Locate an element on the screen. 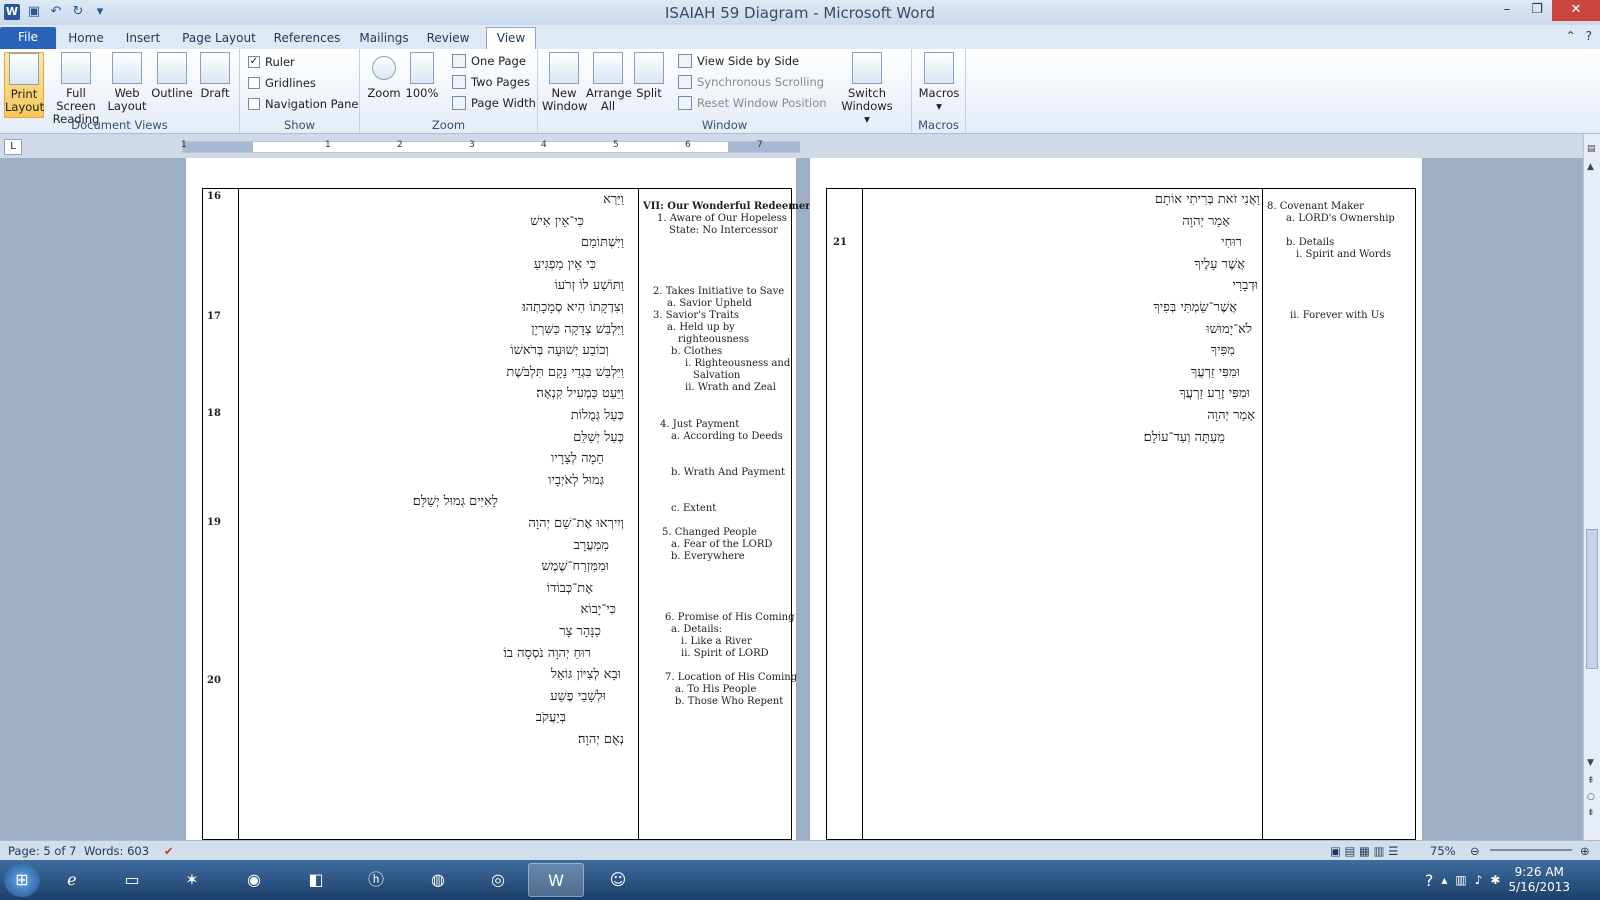  hebrew-line: וַיִּלְבַּשׁ צְדָקָה כַּשִּׁרְיָן is located at coordinates (577, 329).